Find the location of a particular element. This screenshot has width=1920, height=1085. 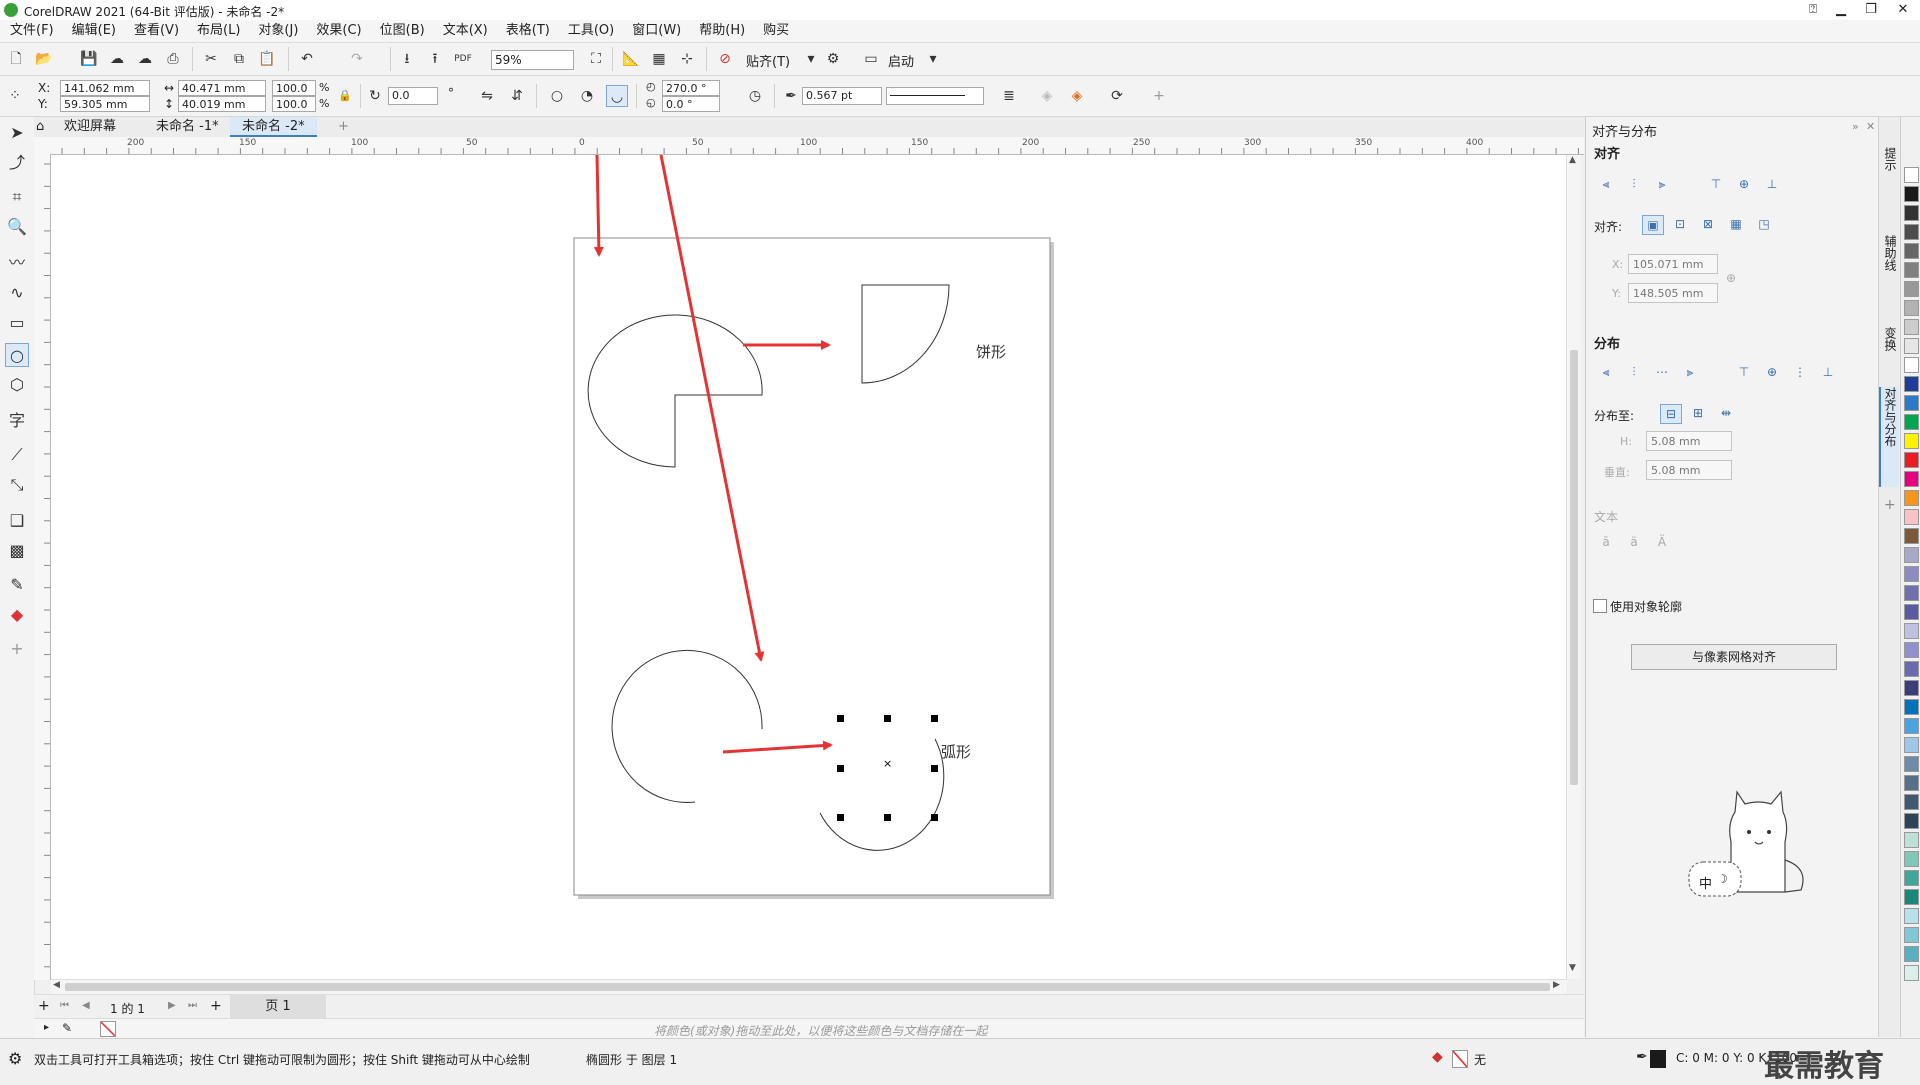

text-bounding-box-icon: Ä is located at coordinates (1662, 542).